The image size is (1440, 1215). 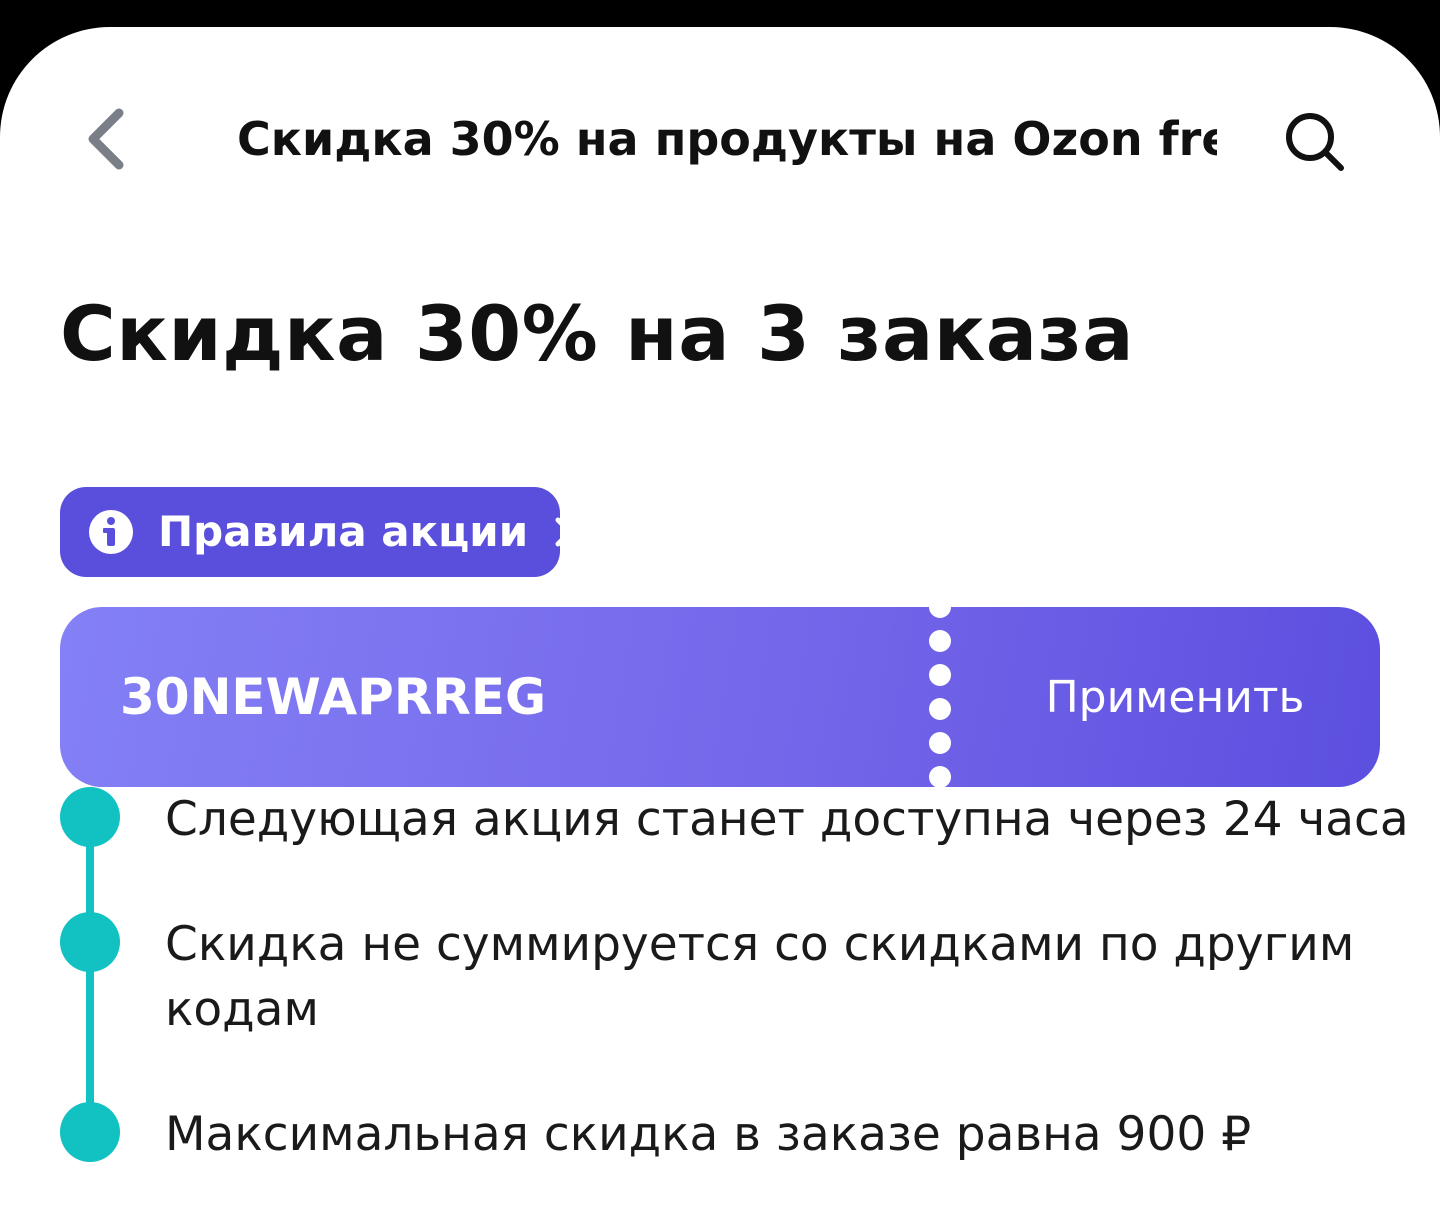 I want to click on search-button, so click(x=1315, y=142).